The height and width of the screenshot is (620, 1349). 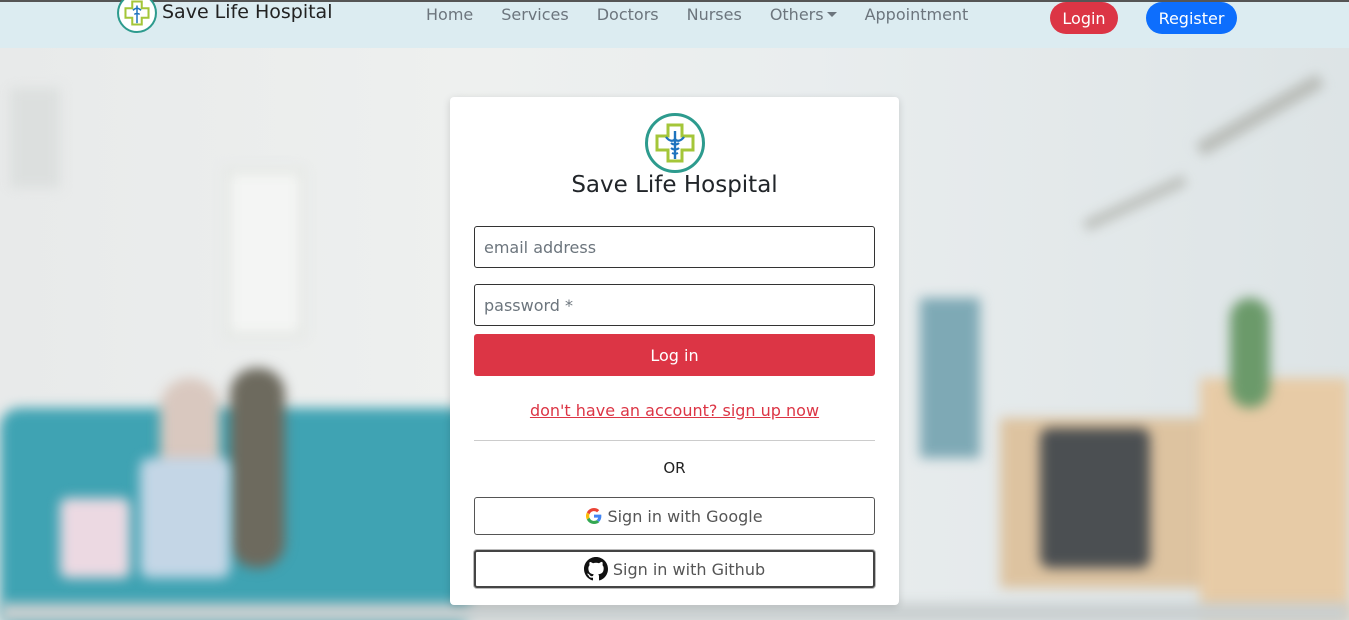 I want to click on nav-others-dropdown: Others, so click(x=803, y=15).